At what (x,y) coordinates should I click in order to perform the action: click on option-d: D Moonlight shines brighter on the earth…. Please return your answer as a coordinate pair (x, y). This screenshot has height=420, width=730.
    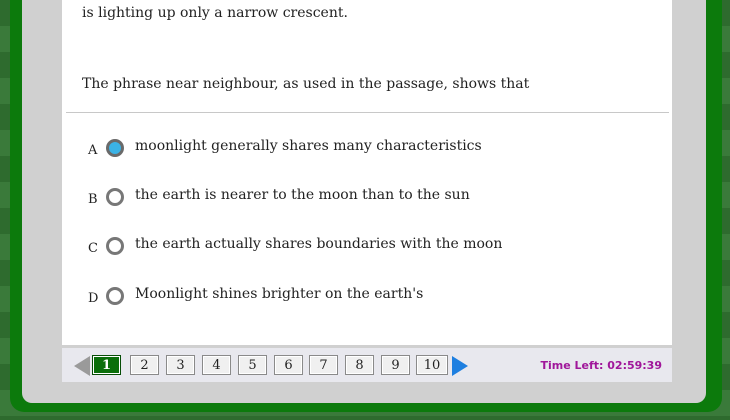
    Looking at the image, I should click on (362, 297).